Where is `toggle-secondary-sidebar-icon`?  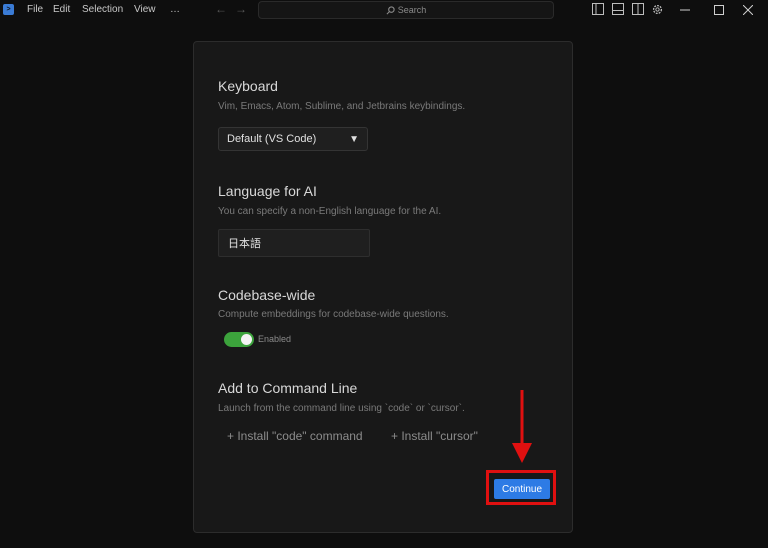
toggle-secondary-sidebar-icon is located at coordinates (638, 9).